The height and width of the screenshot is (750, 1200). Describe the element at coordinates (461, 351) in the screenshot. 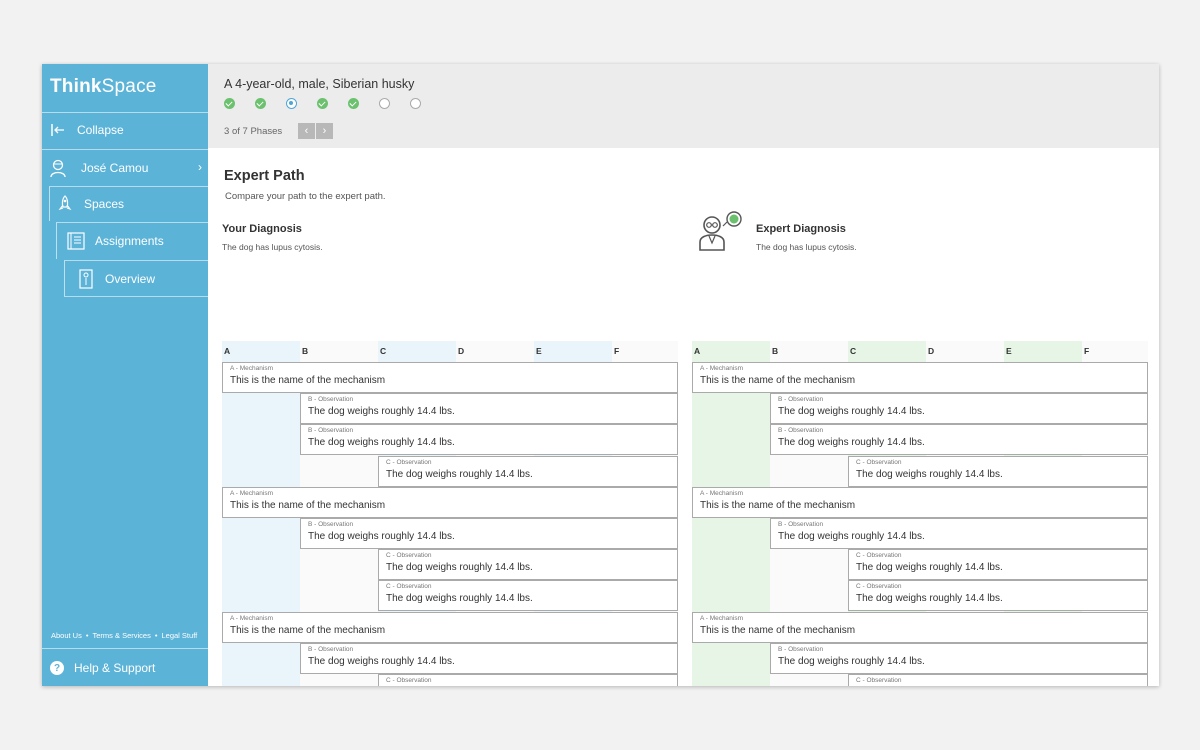

I see `your-column-header: D` at that location.